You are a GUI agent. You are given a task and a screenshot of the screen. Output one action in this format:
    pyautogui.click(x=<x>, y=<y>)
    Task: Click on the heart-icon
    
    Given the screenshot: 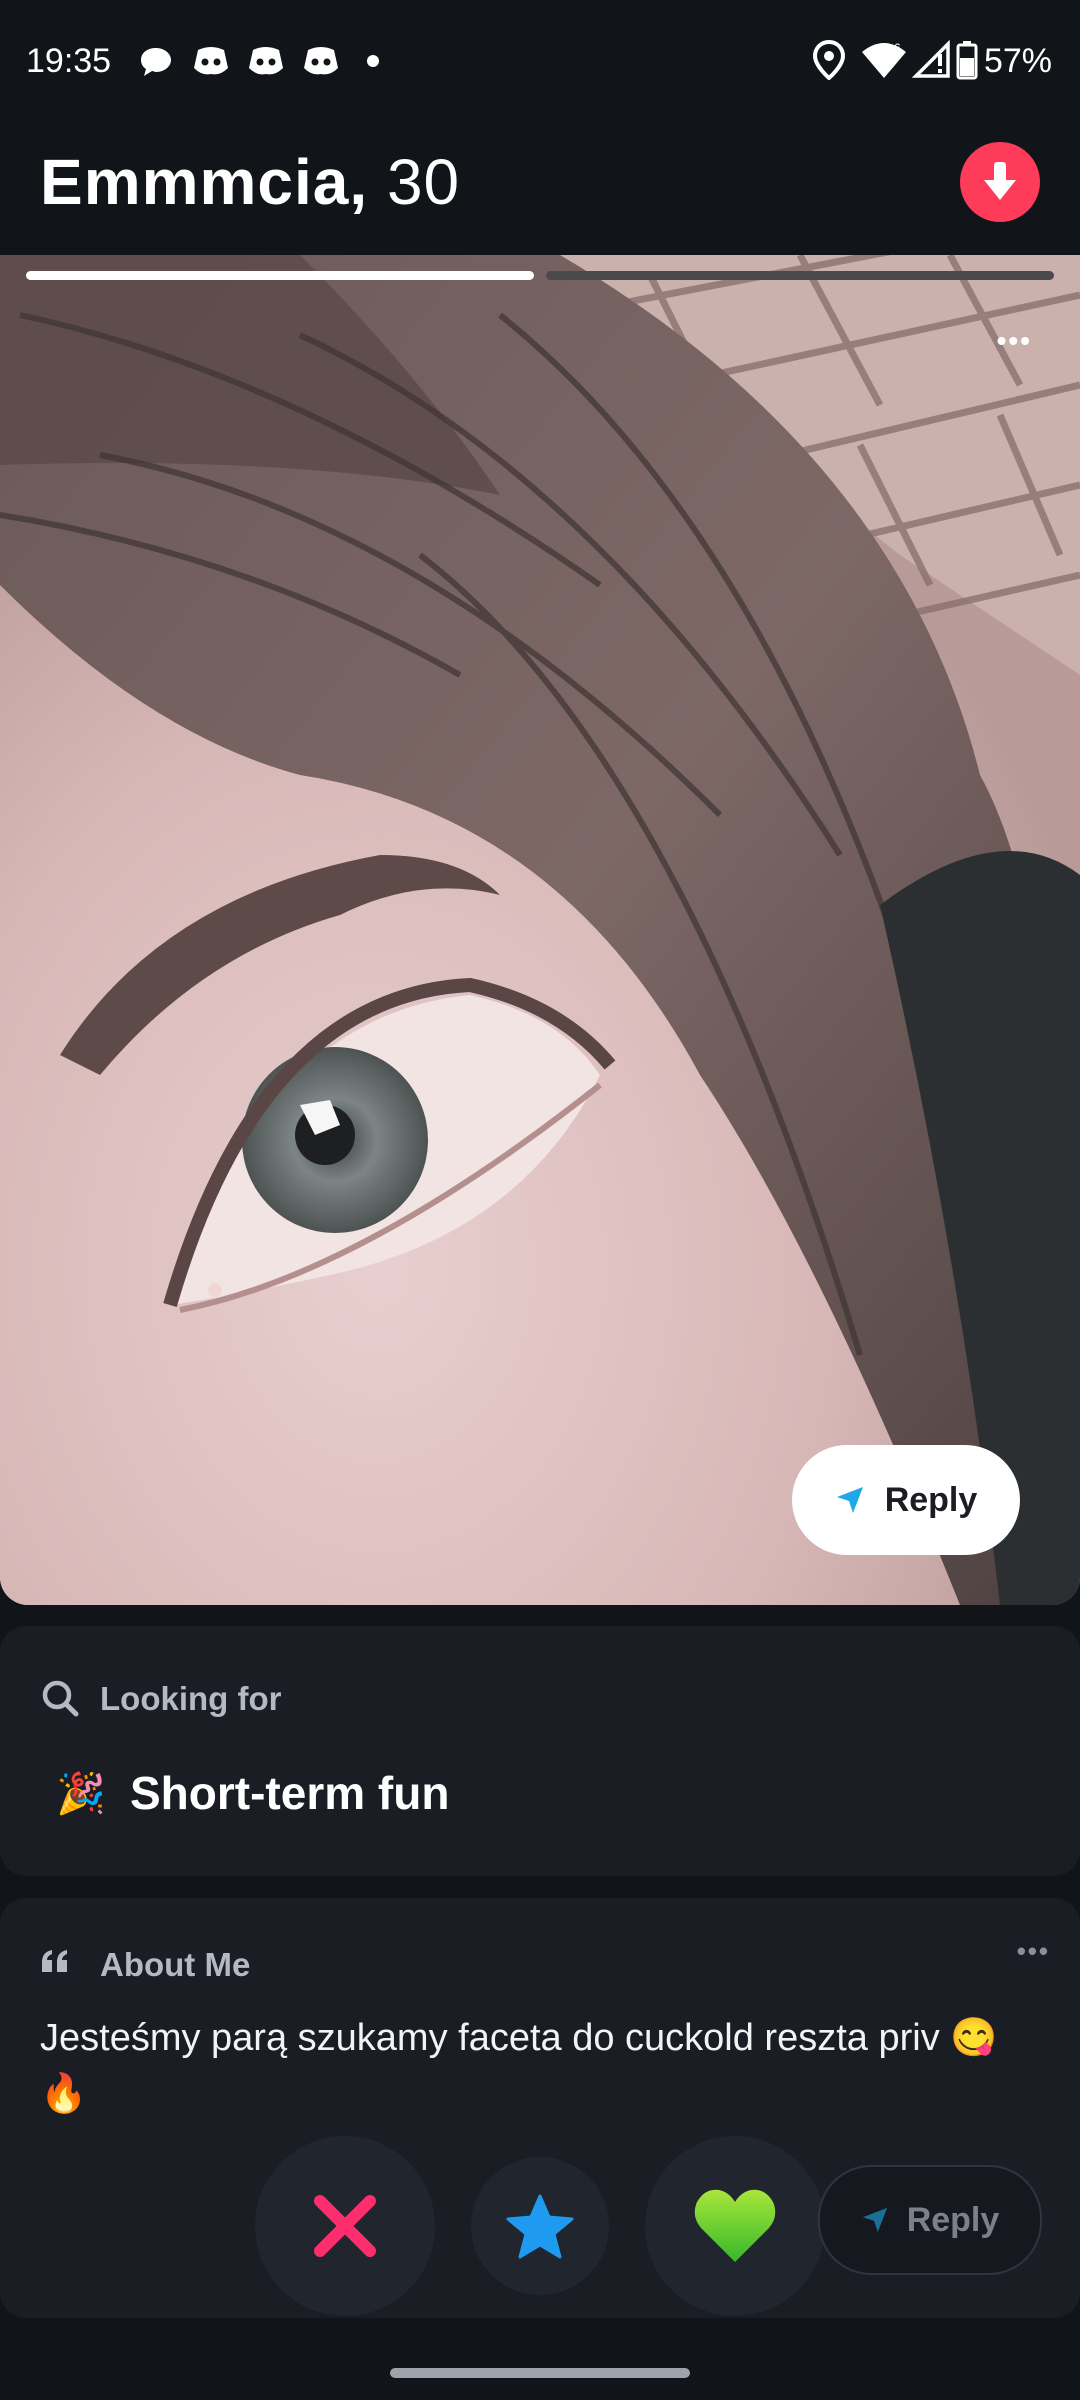 What is the action you would take?
    pyautogui.click(x=735, y=2225)
    